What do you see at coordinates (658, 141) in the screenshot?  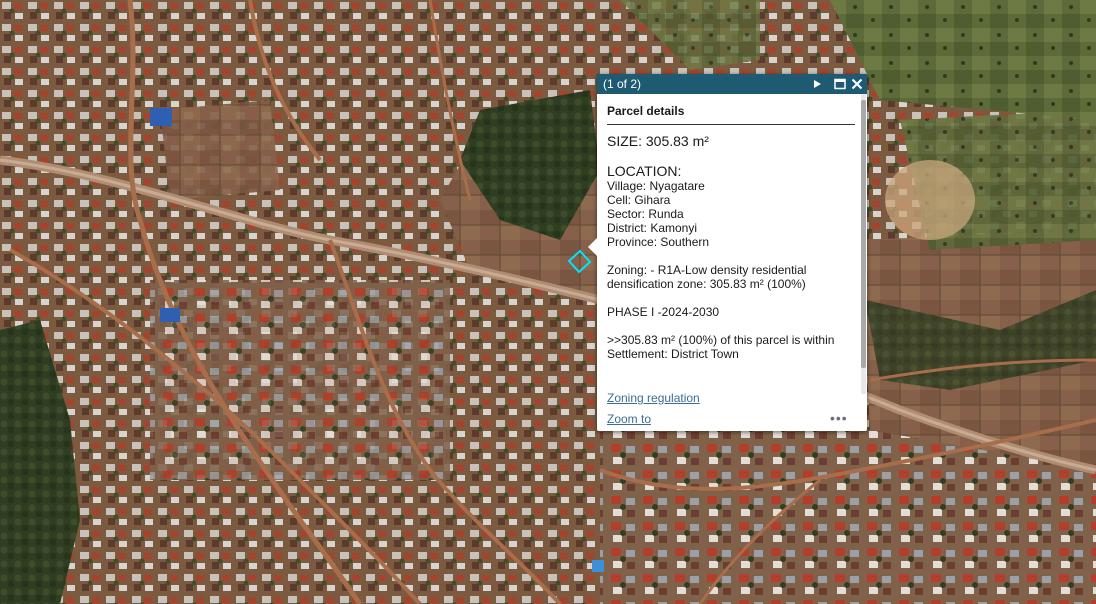 I see `parcel-size: SIZE: 305.83 m²` at bounding box center [658, 141].